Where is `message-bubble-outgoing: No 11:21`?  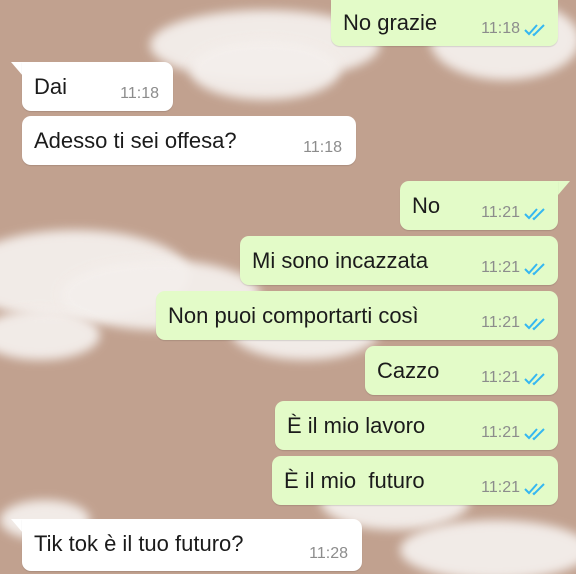 message-bubble-outgoing: No 11:21 is located at coordinates (479, 205).